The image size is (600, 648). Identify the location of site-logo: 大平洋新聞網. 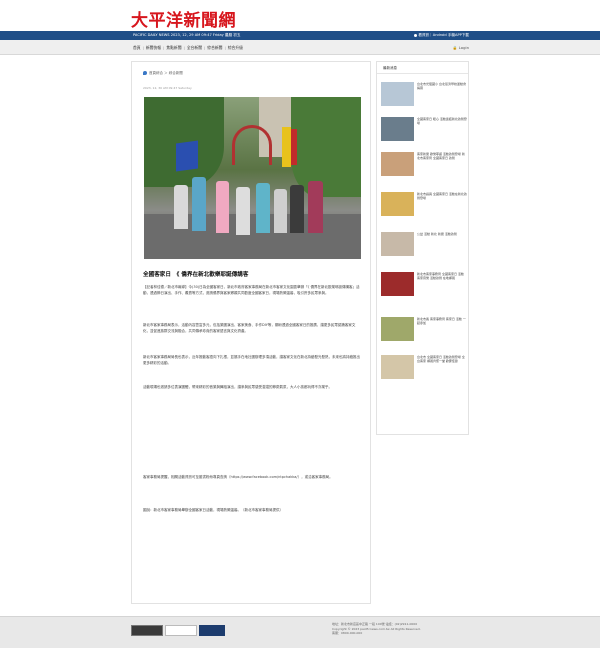
(183, 18).